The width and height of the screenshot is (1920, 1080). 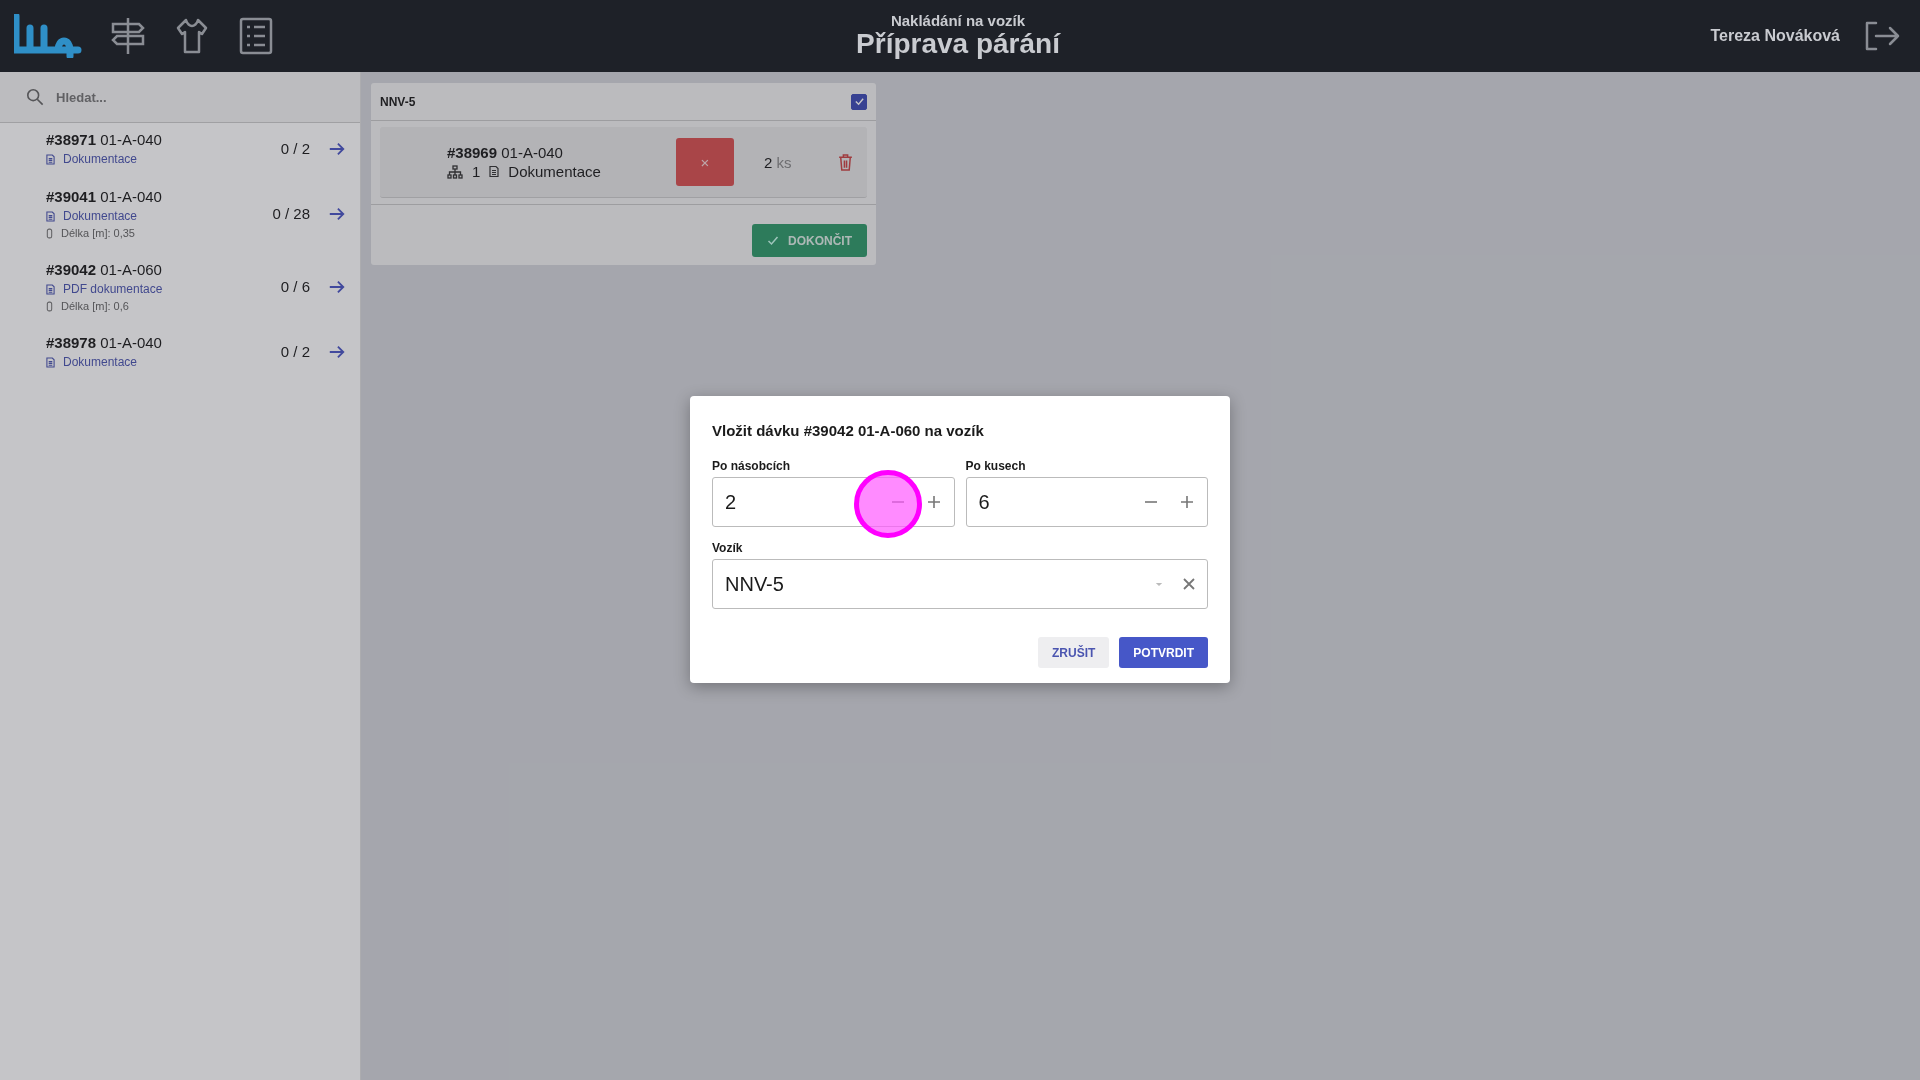 What do you see at coordinates (778, 162) in the screenshot?
I see `quantity-text: 2 ks` at bounding box center [778, 162].